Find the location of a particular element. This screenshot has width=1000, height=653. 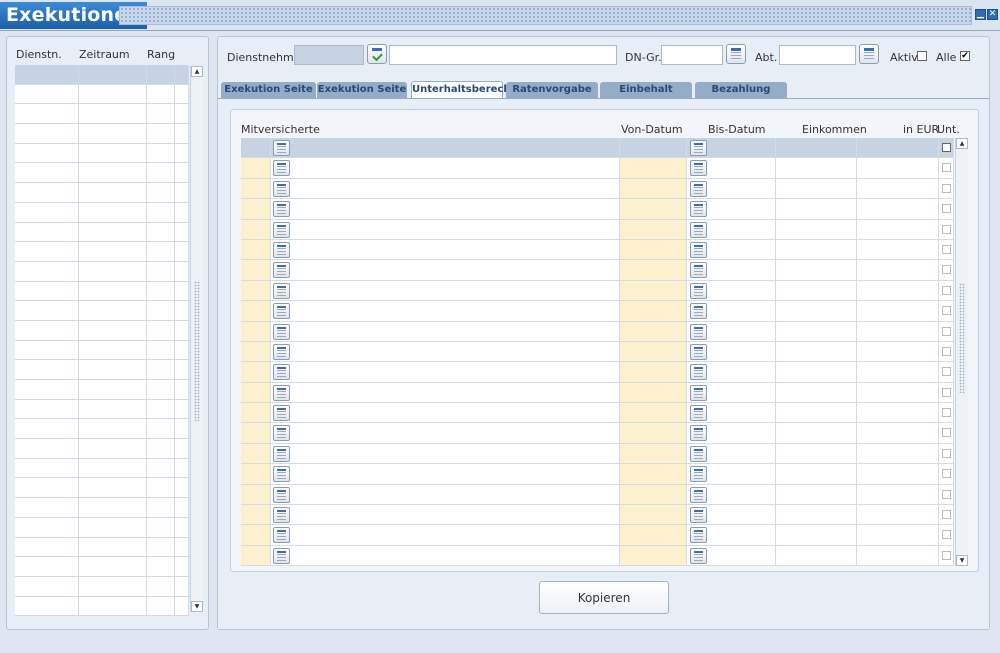

minimize-icon: ▁ is located at coordinates (980, 14).